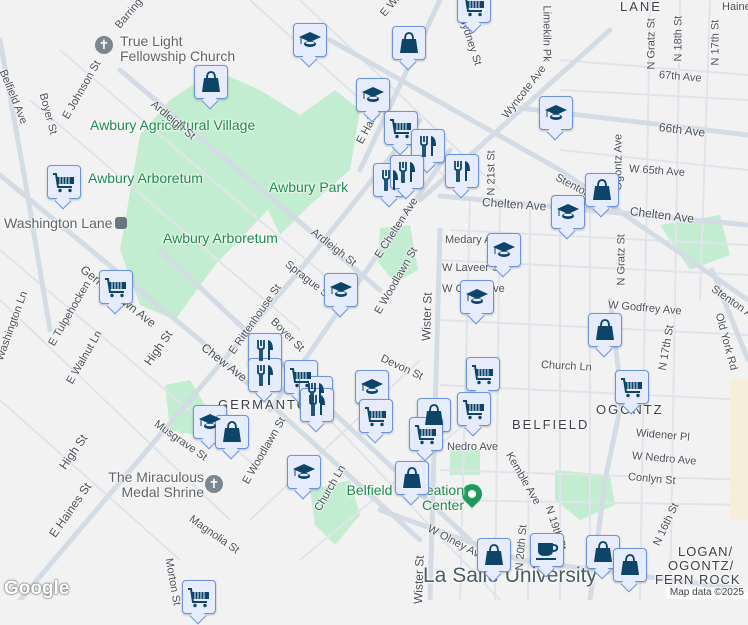 The height and width of the screenshot is (625, 748). Describe the element at coordinates (678, 38) in the screenshot. I see `street-label: N 18th St` at that location.